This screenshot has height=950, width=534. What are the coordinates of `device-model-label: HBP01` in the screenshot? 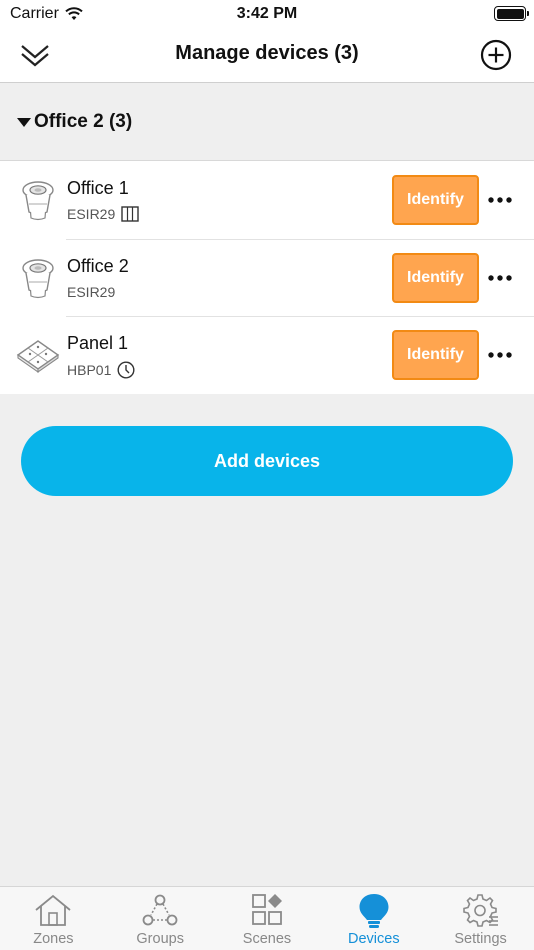 It's located at (89, 370).